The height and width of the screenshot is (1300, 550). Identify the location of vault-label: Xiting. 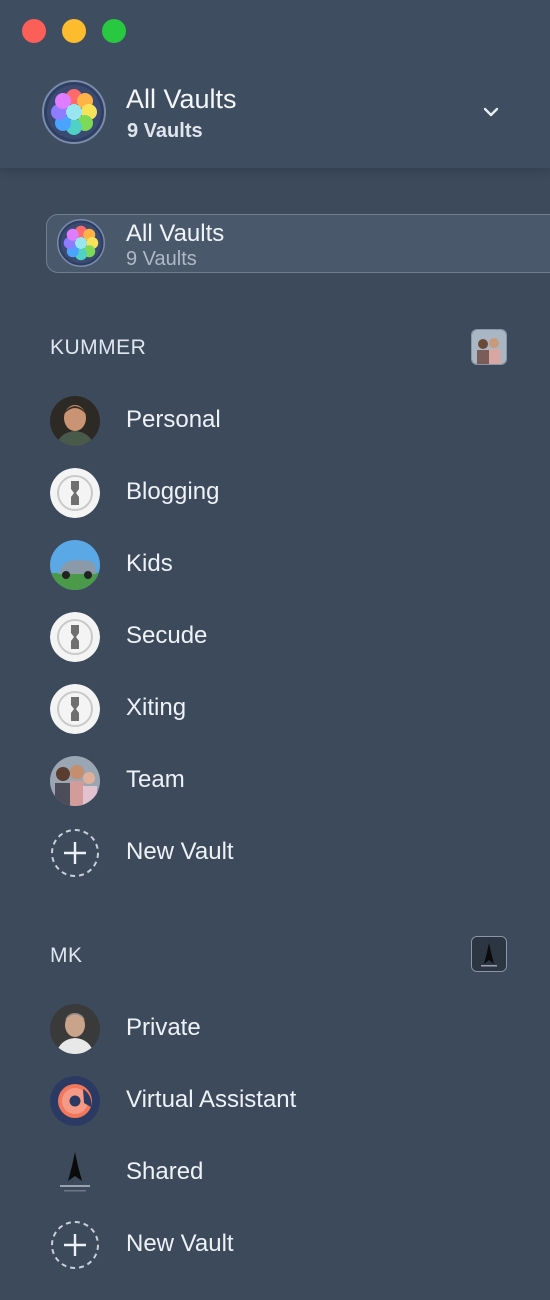
(156, 707).